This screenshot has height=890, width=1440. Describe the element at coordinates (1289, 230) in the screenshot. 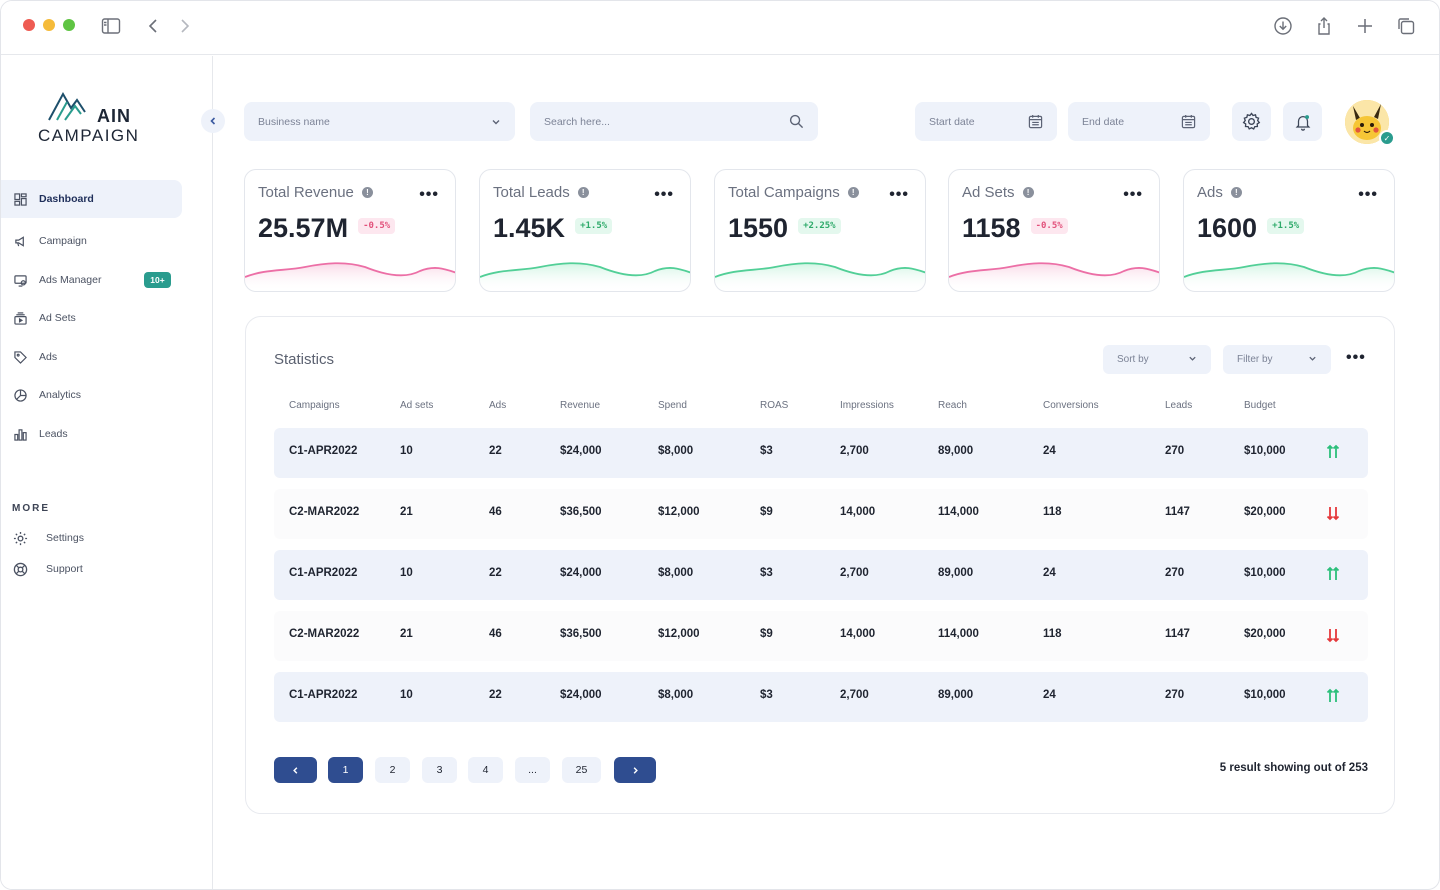

I see `stat-card-ads: Ads! ••• 1600 +1.5%` at that location.